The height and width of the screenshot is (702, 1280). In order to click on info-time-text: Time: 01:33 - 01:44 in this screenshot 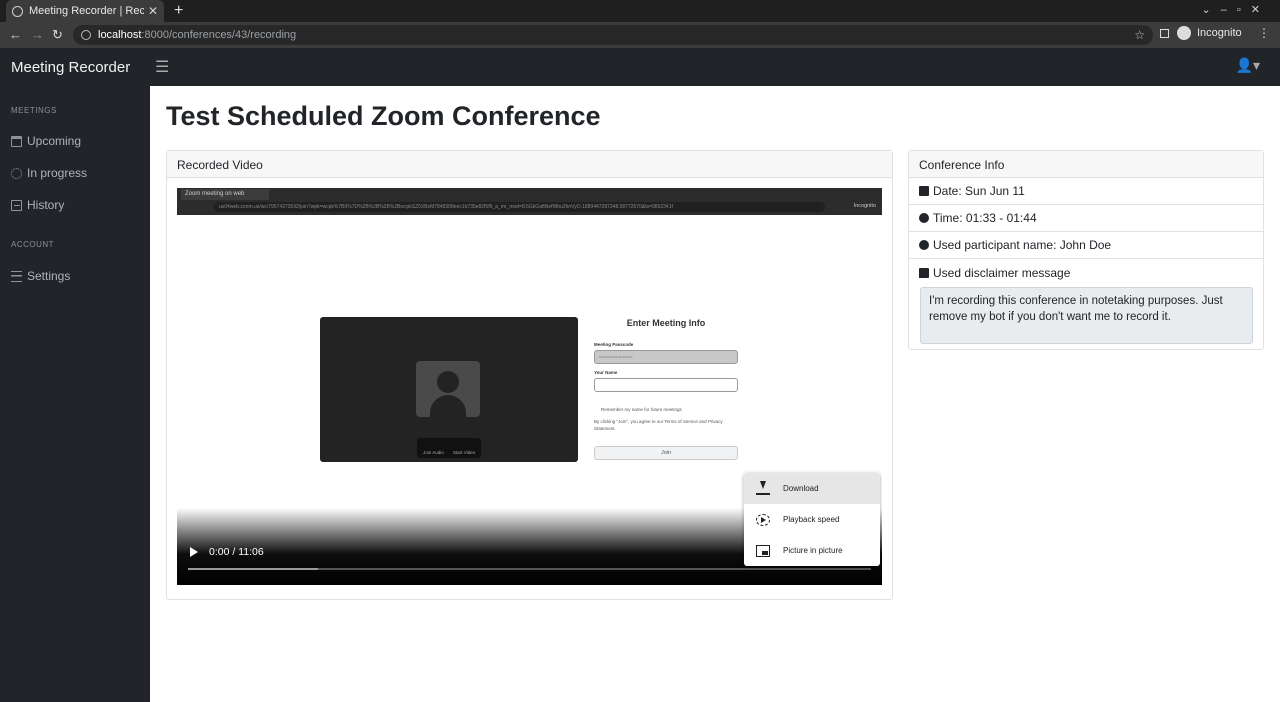, I will do `click(985, 218)`.